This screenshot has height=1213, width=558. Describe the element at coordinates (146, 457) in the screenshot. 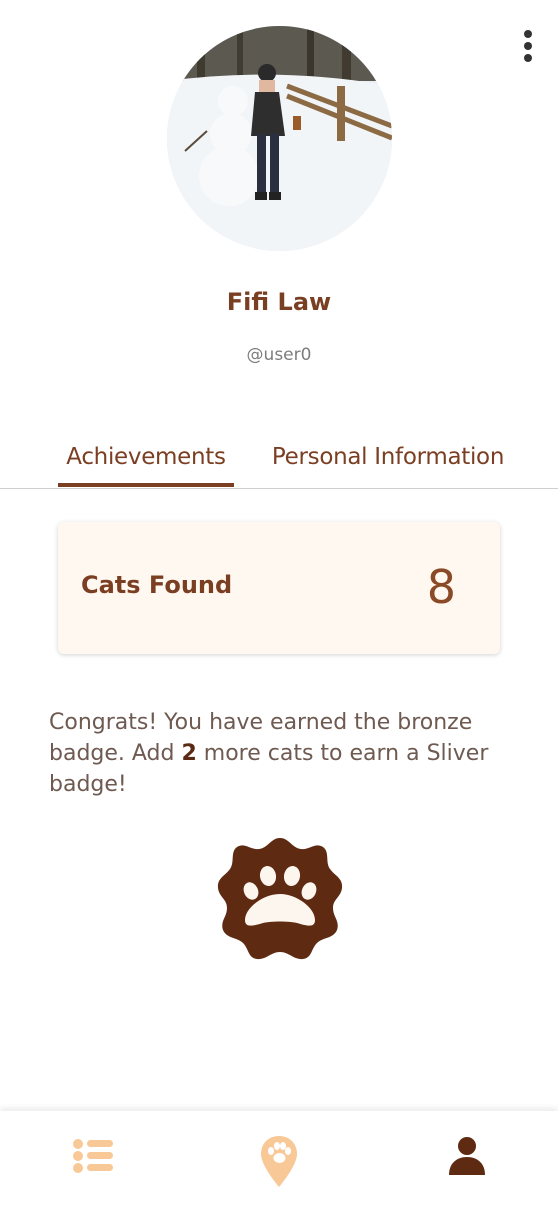

I see `tab-achievements: Achievements` at that location.